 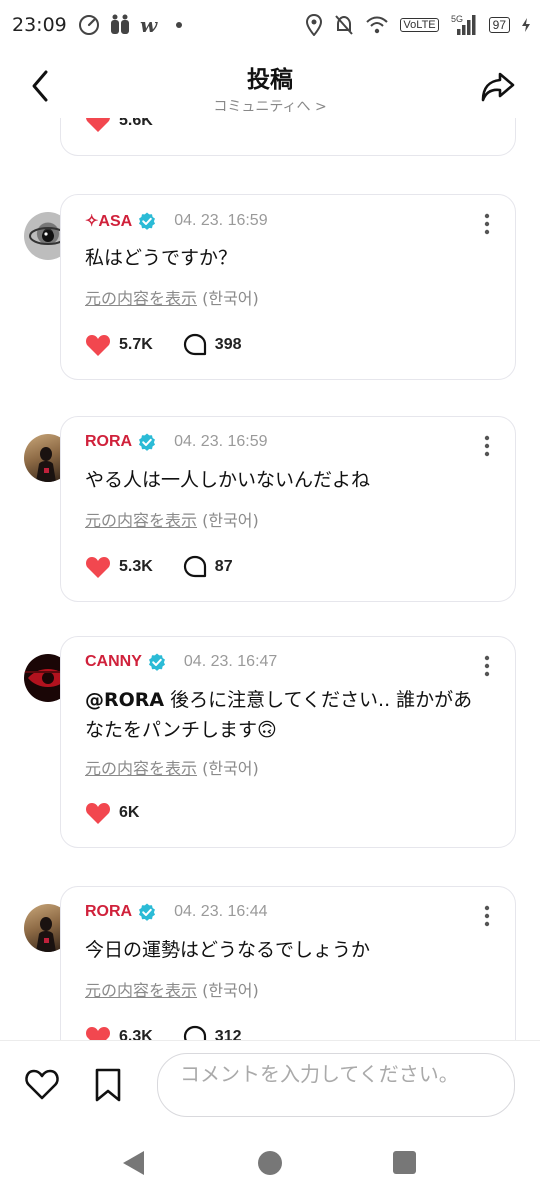 I want to click on reply-count: 87, so click(x=223, y=566).